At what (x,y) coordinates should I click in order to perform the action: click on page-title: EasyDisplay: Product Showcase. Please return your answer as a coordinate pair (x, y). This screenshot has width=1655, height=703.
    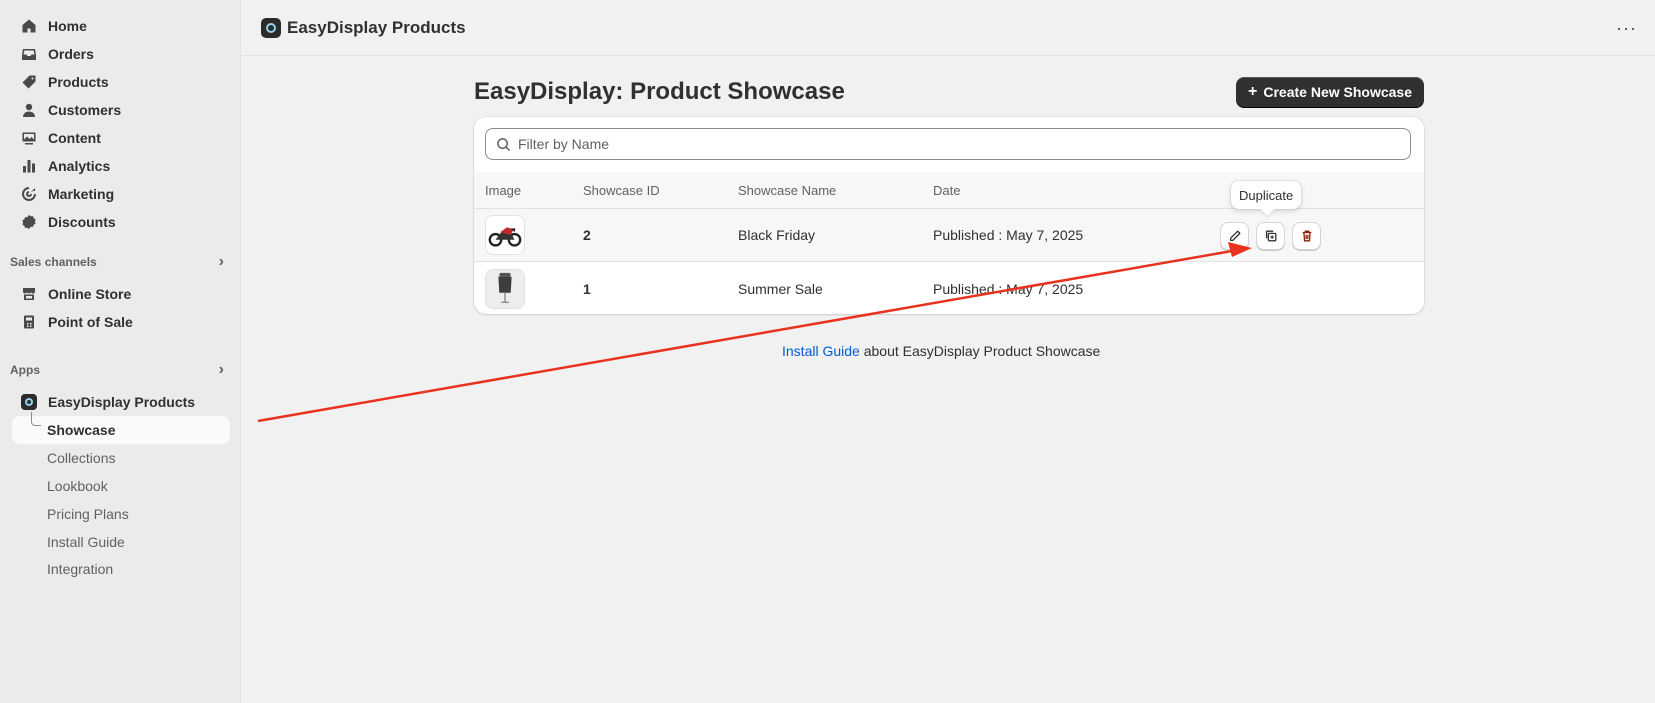
    Looking at the image, I should click on (659, 91).